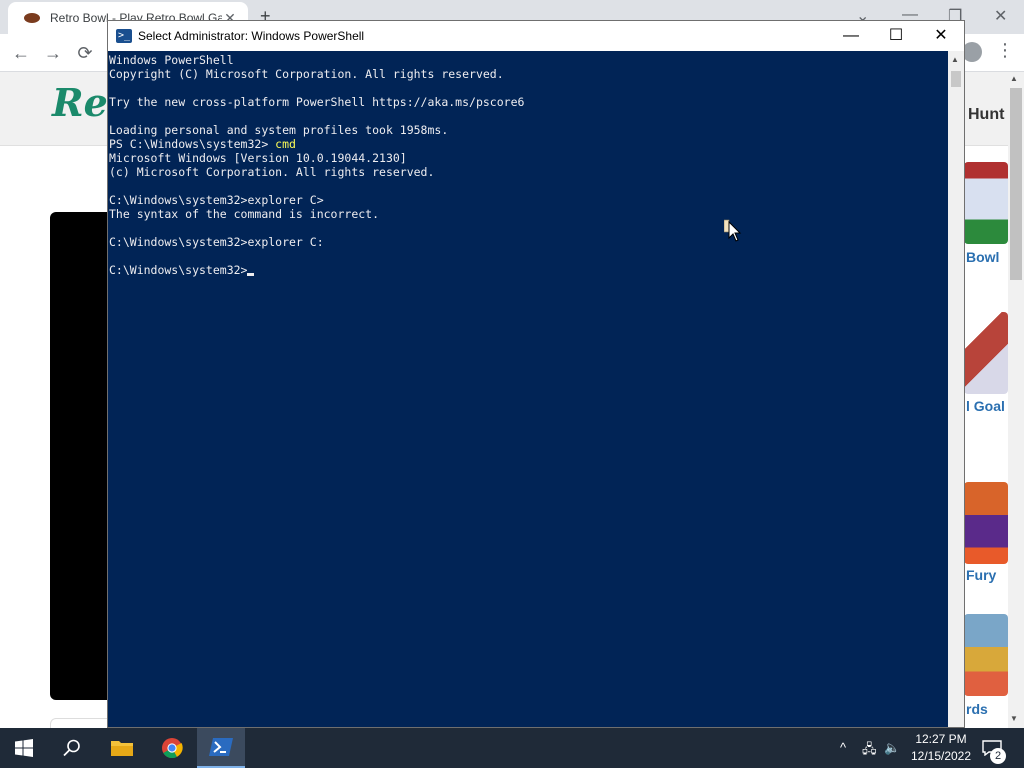 This screenshot has width=1024, height=768. What do you see at coordinates (192, 144) in the screenshot?
I see `console-prompt: PS C:\Windows\system32>` at bounding box center [192, 144].